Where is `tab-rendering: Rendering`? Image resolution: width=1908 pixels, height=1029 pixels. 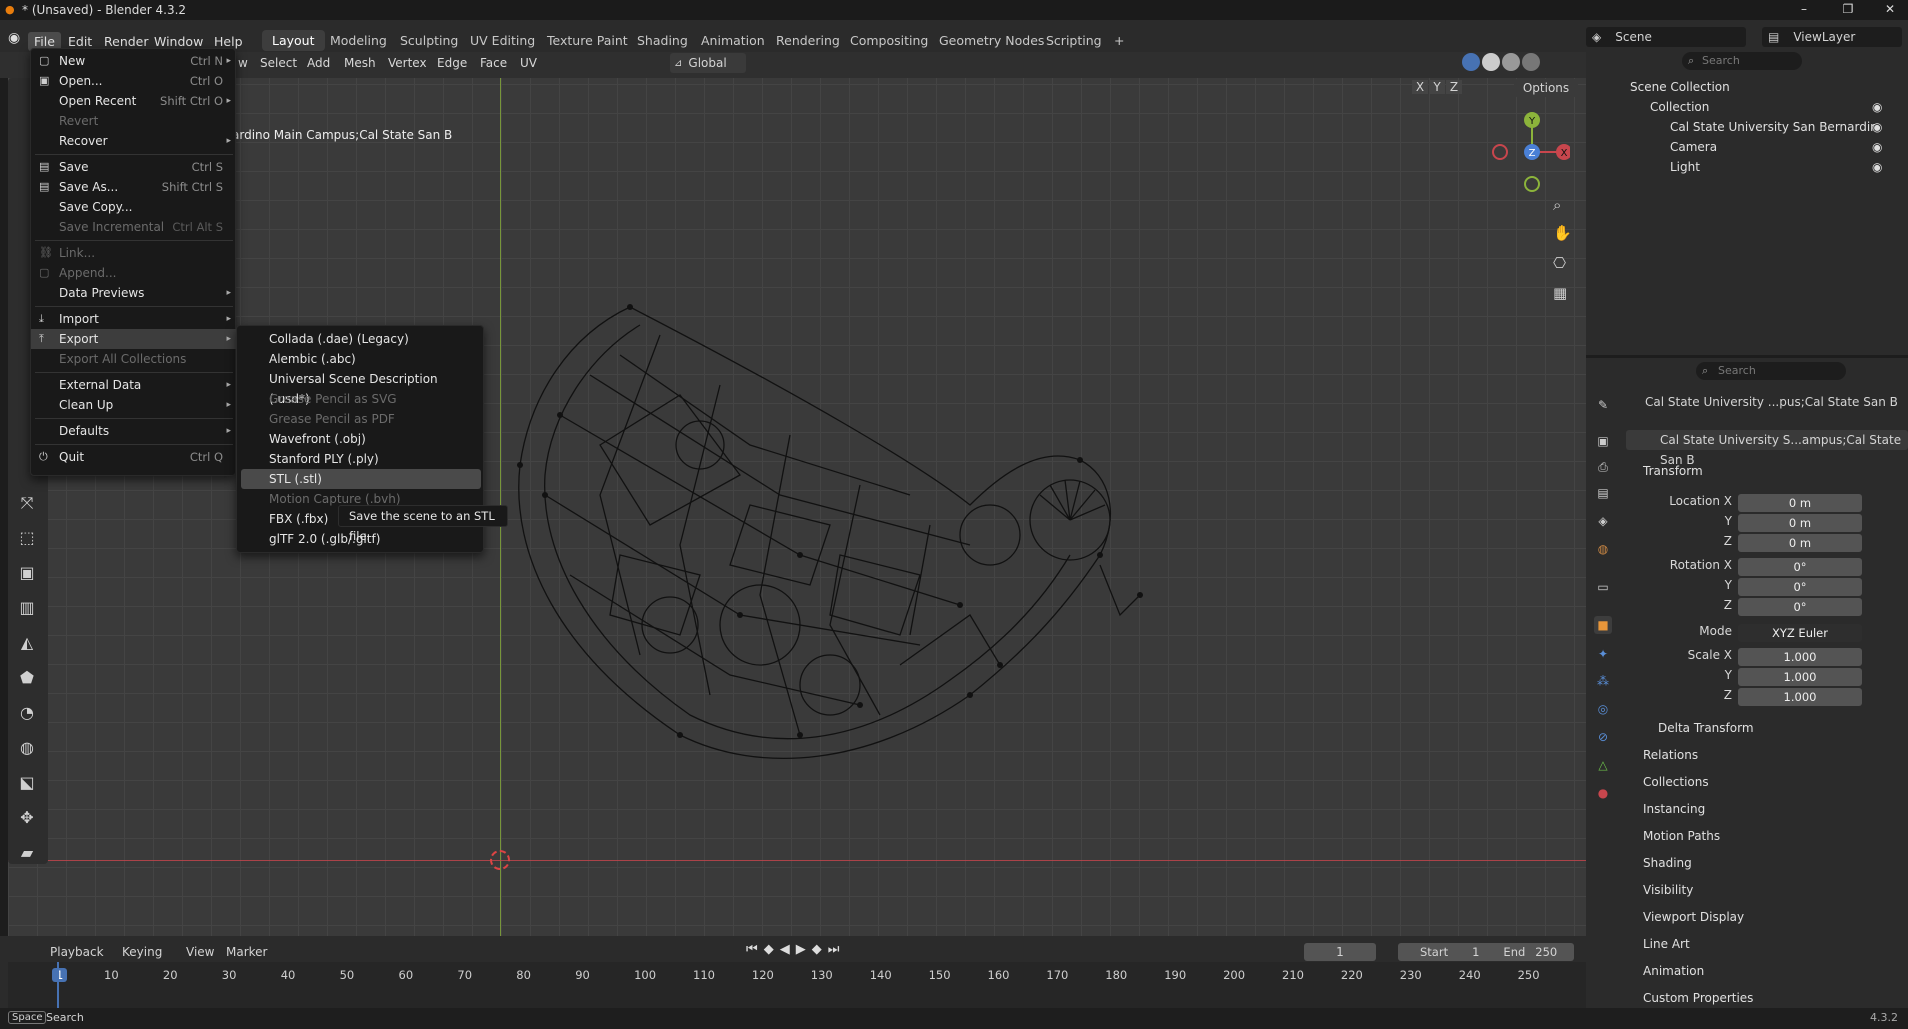
tab-rendering: Rendering is located at coordinates (808, 40).